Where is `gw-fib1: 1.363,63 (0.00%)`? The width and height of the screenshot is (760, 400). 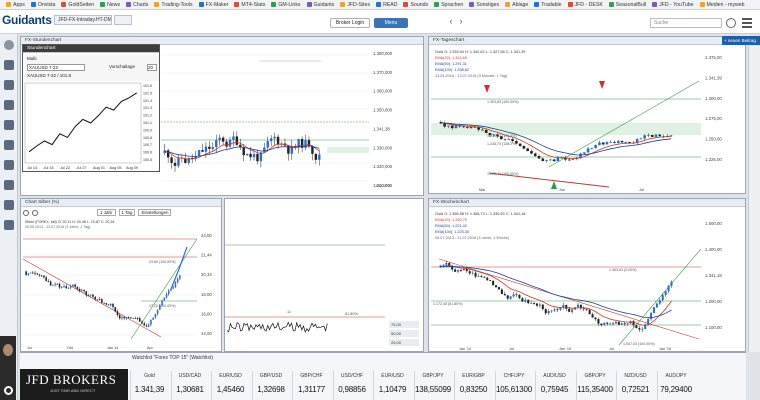
gw-fib1: 1.363,63 (0.00%) is located at coordinates (623, 270).